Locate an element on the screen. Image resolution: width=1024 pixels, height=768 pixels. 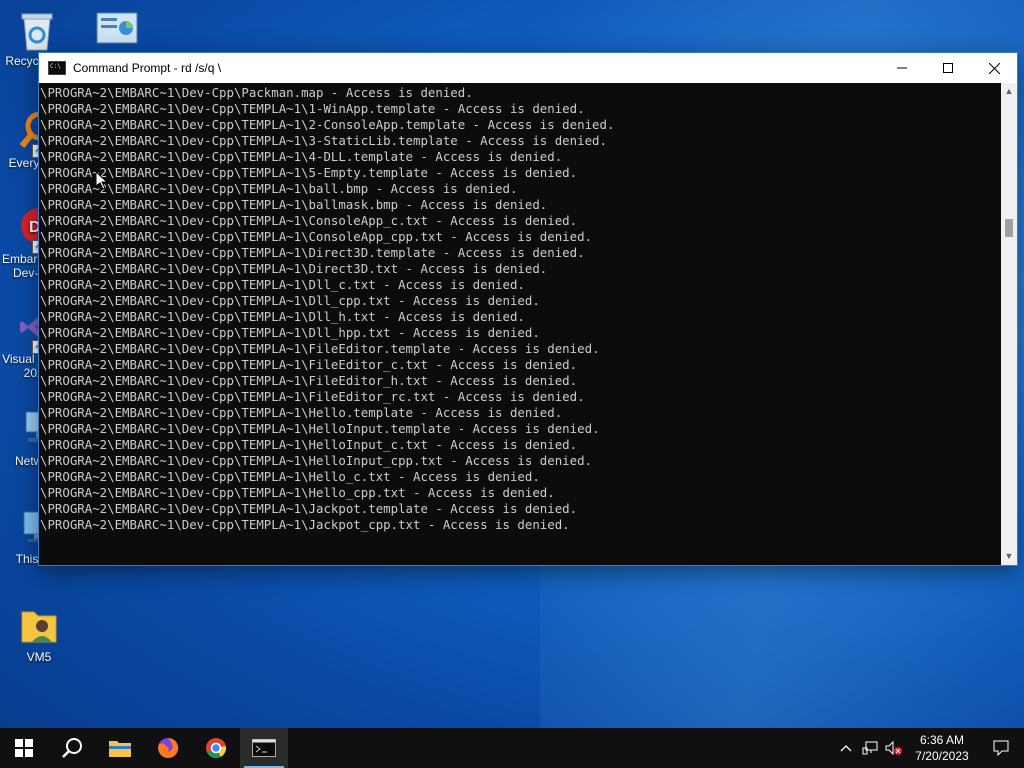
taskbar-firefox is located at coordinates (168, 748).